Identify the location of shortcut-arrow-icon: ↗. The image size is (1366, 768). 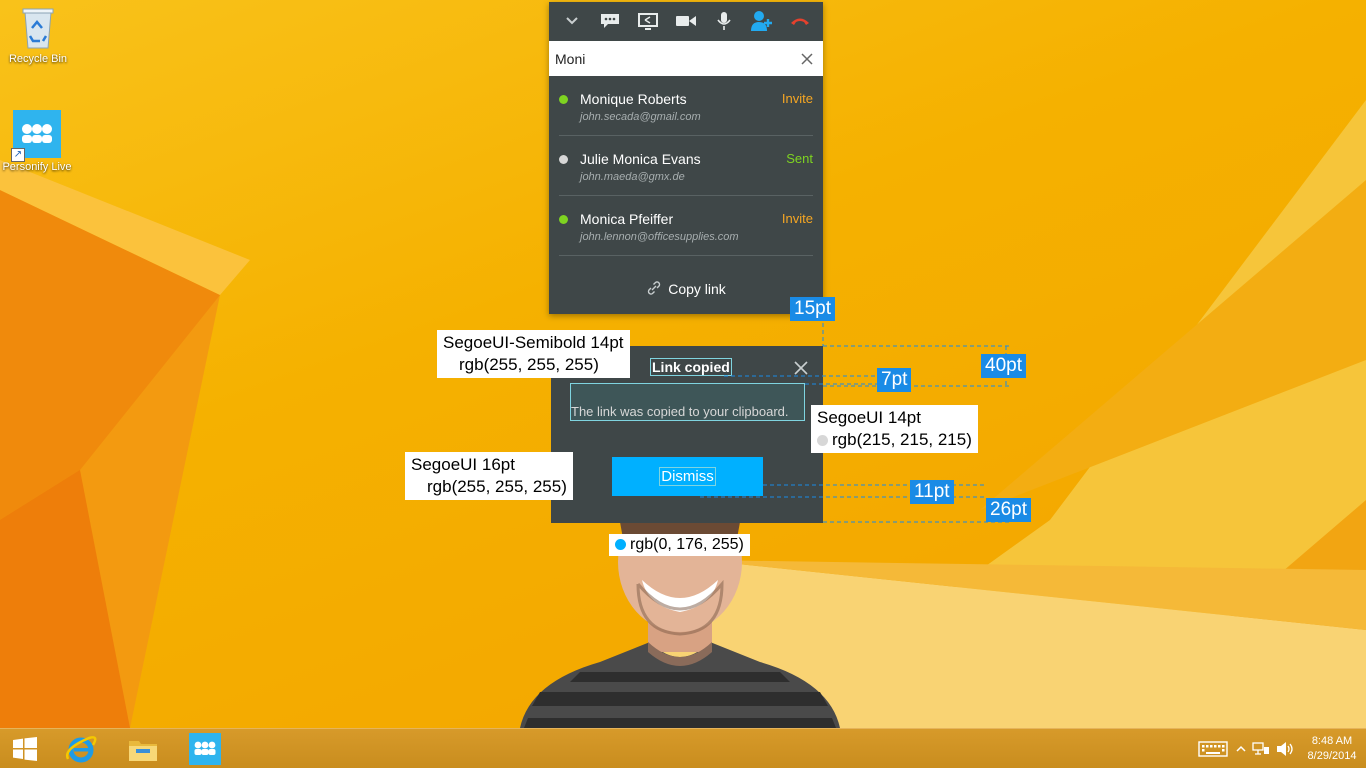
(18, 155).